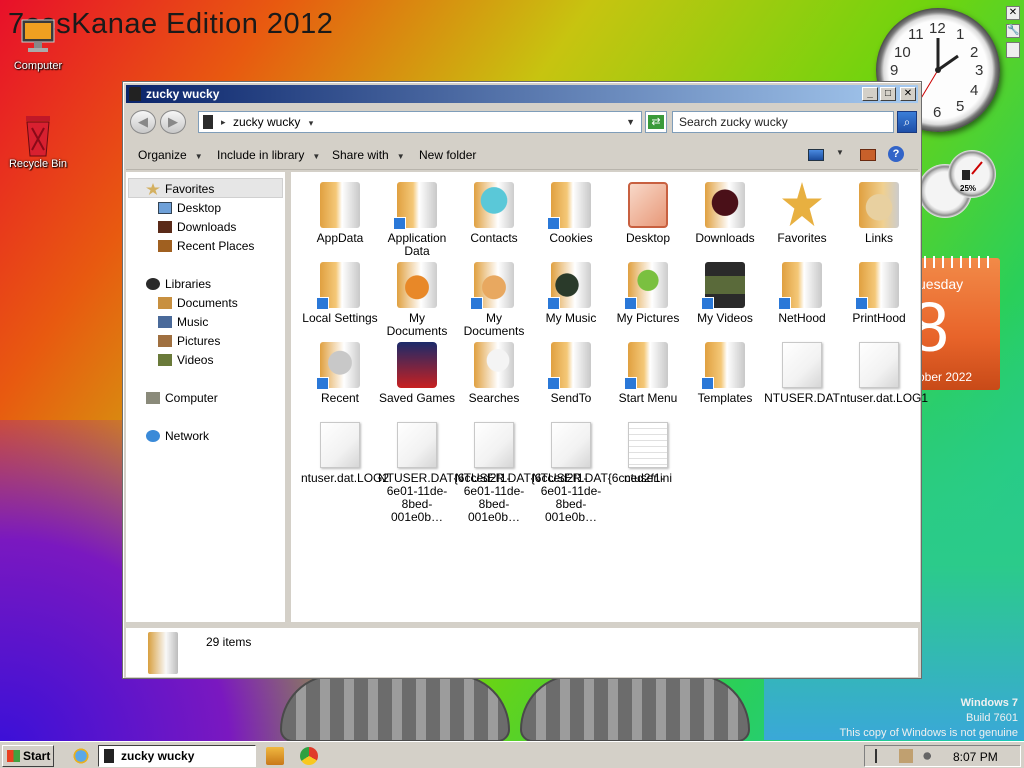 The width and height of the screenshot is (1024, 768). What do you see at coordinates (183, 322) in the screenshot?
I see `nav-item-music: Music` at bounding box center [183, 322].